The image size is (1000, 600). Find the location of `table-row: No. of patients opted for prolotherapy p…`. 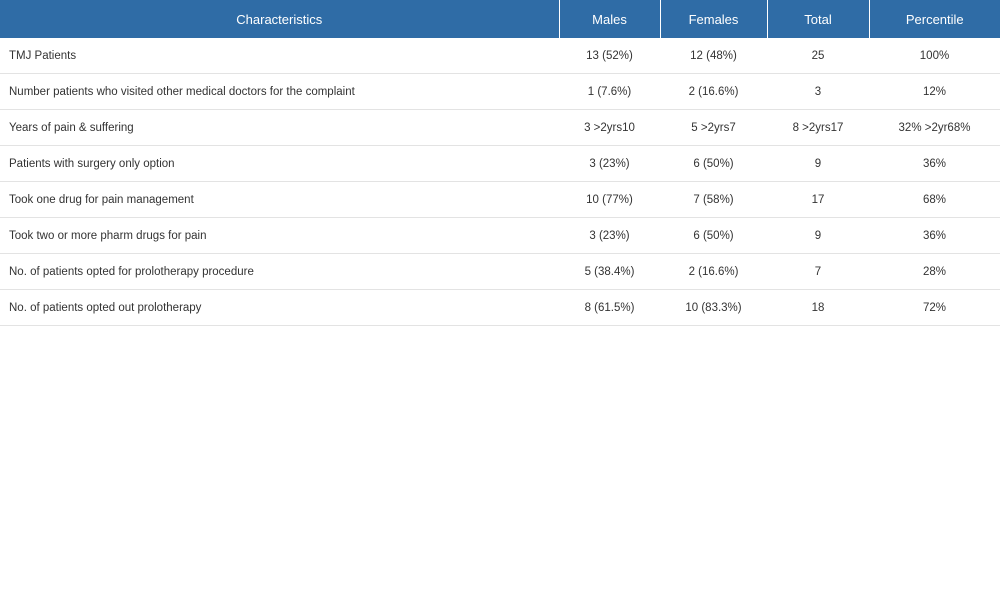

table-row: No. of patients opted for prolotherapy p… is located at coordinates (500, 271).